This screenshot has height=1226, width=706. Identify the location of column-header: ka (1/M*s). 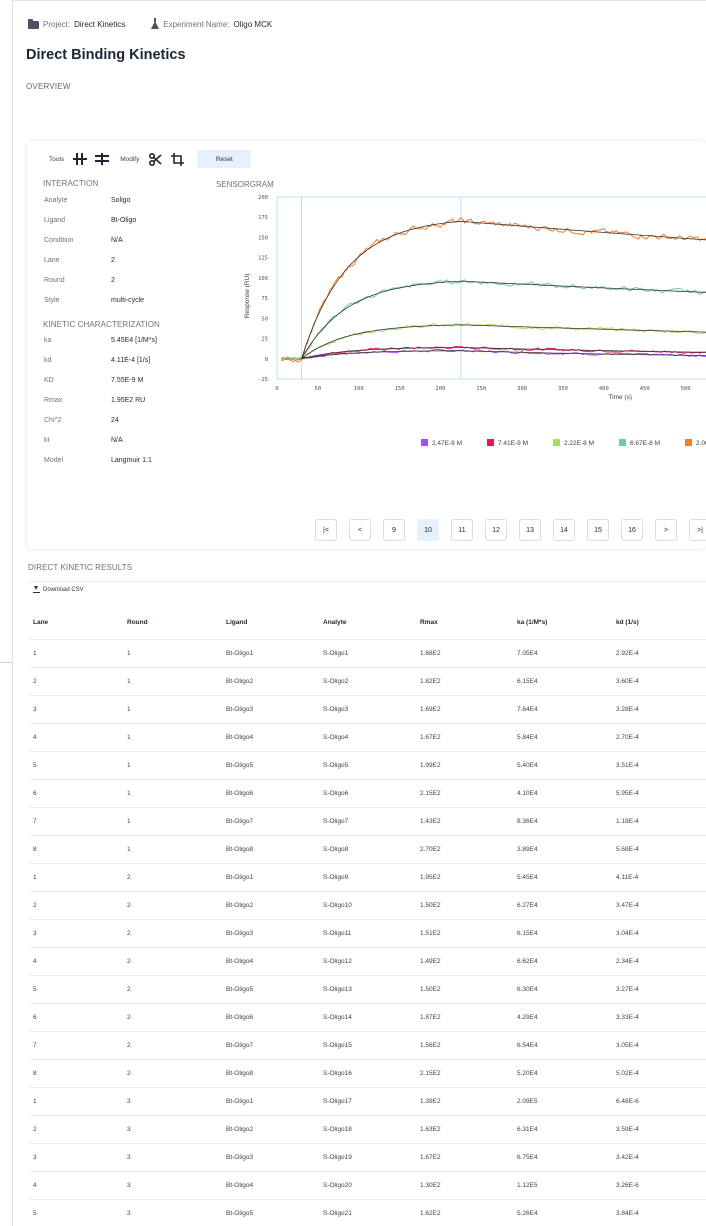
(566, 623).